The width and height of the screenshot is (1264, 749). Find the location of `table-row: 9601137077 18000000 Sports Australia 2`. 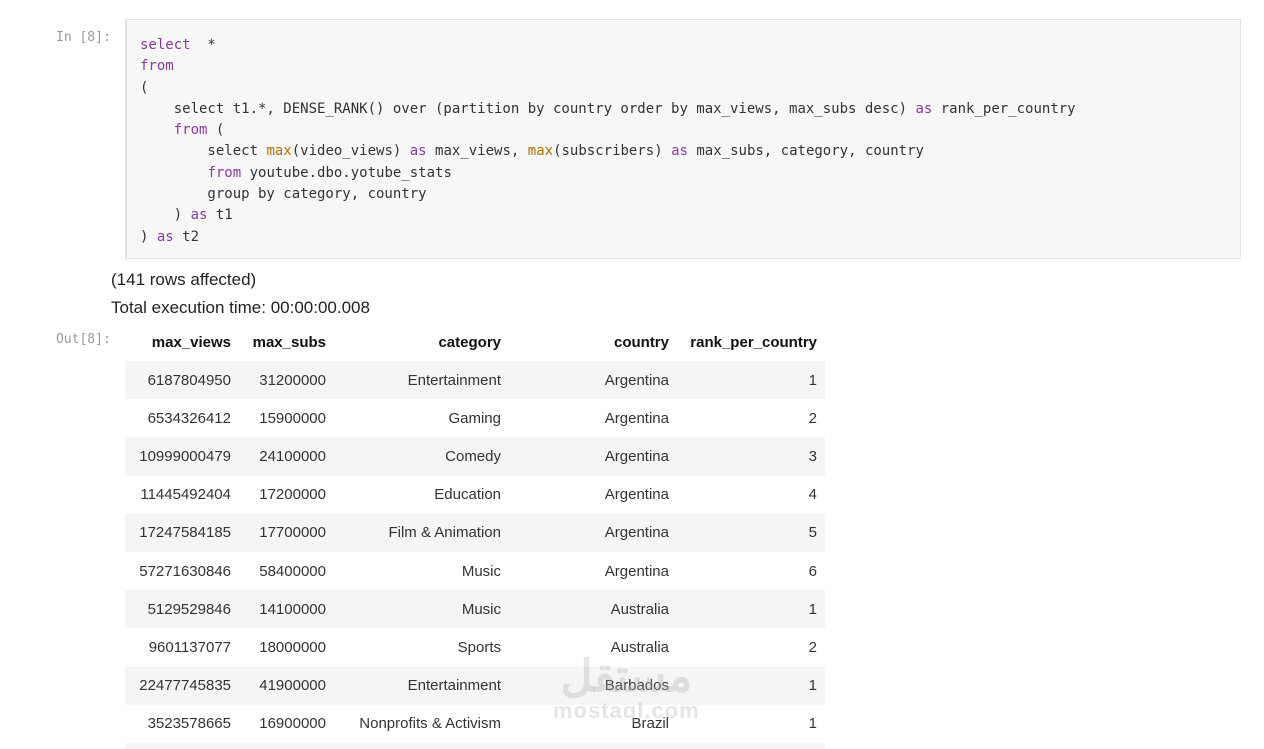

table-row: 9601137077 18000000 Sports Australia 2 is located at coordinates (475, 647).